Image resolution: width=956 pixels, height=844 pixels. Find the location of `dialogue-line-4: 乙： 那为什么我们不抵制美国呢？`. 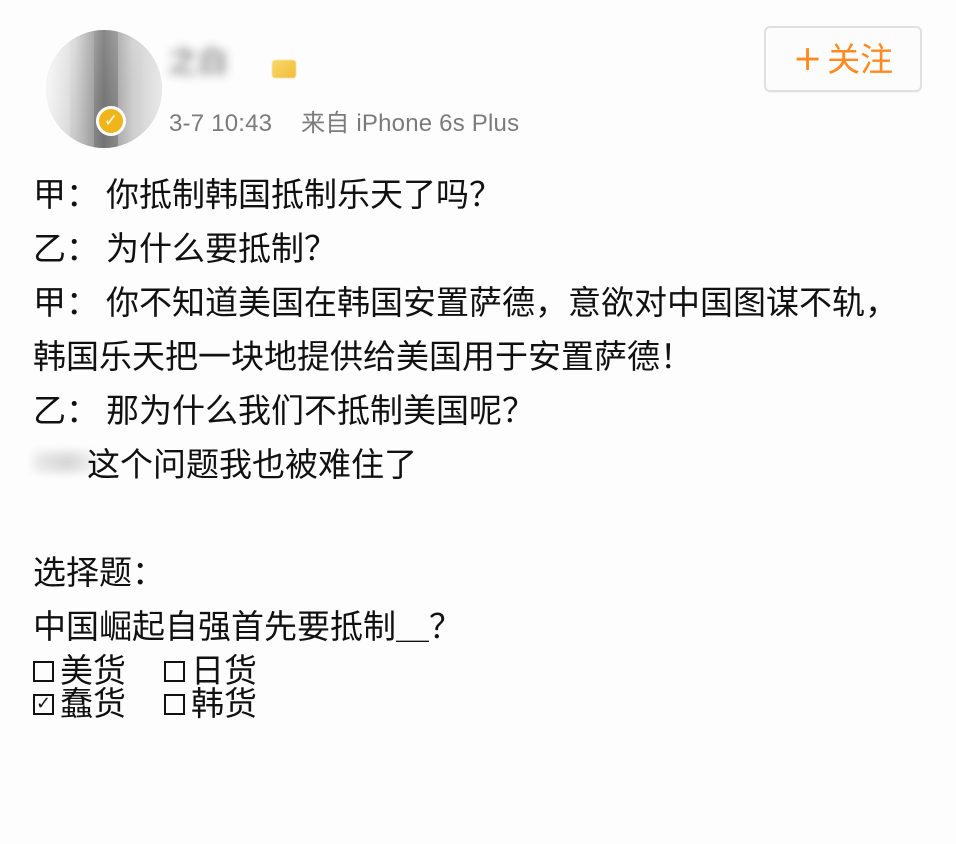

dialogue-line-4: 乙： 那为什么我们不抵制美国呢？ is located at coordinates (478, 411).